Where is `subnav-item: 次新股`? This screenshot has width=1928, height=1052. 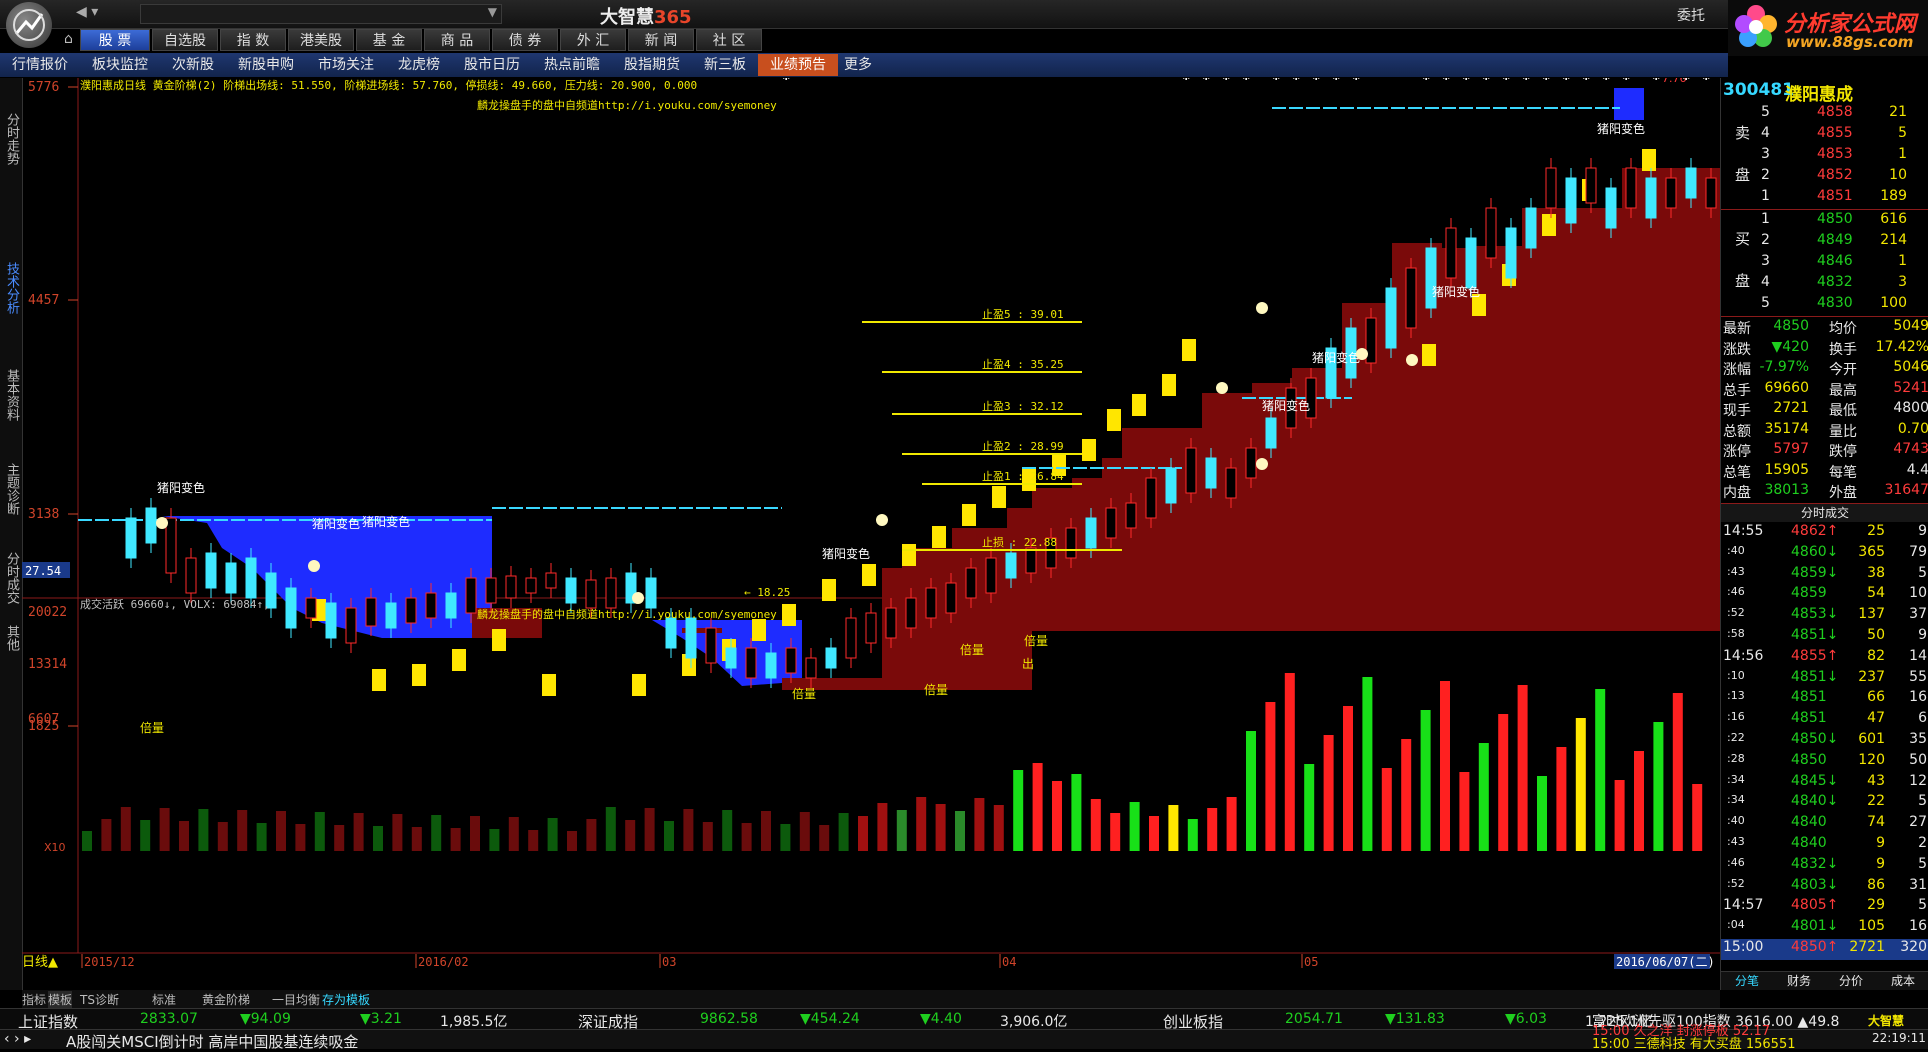 subnav-item: 次新股 is located at coordinates (193, 65).